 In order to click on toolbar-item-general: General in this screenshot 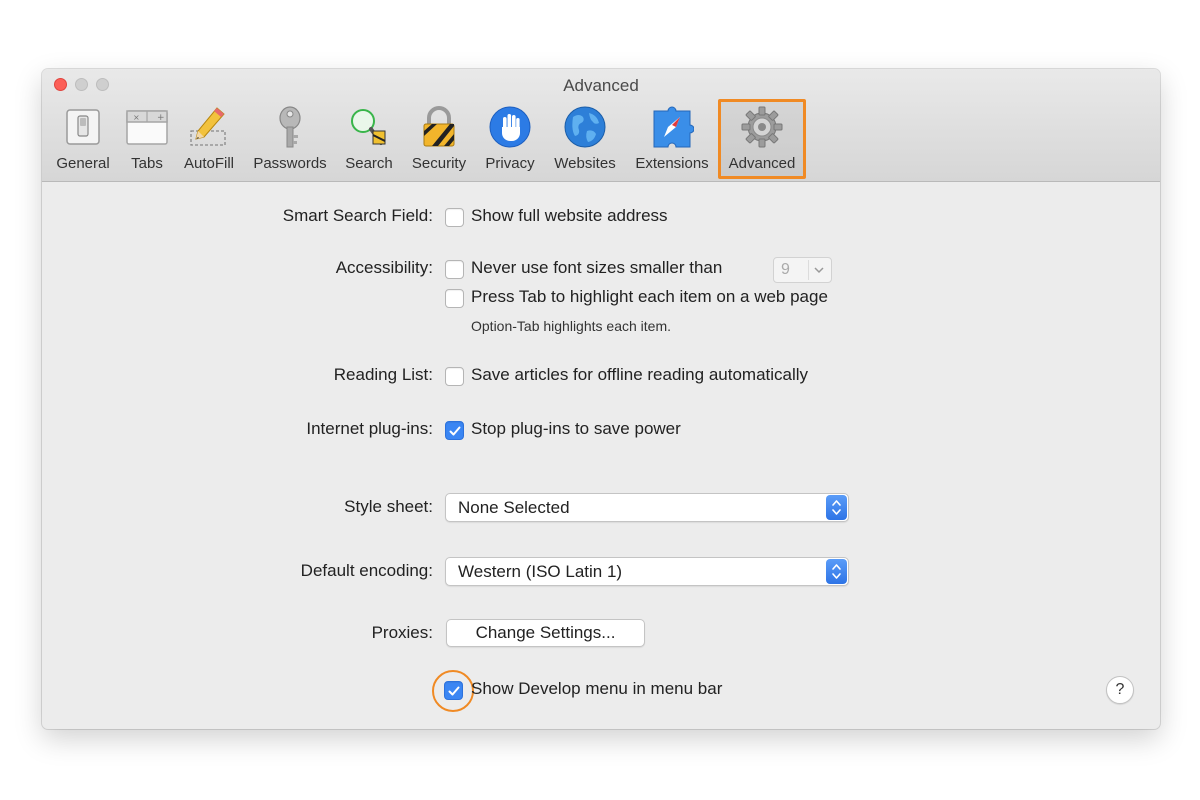, I will do `click(83, 139)`.